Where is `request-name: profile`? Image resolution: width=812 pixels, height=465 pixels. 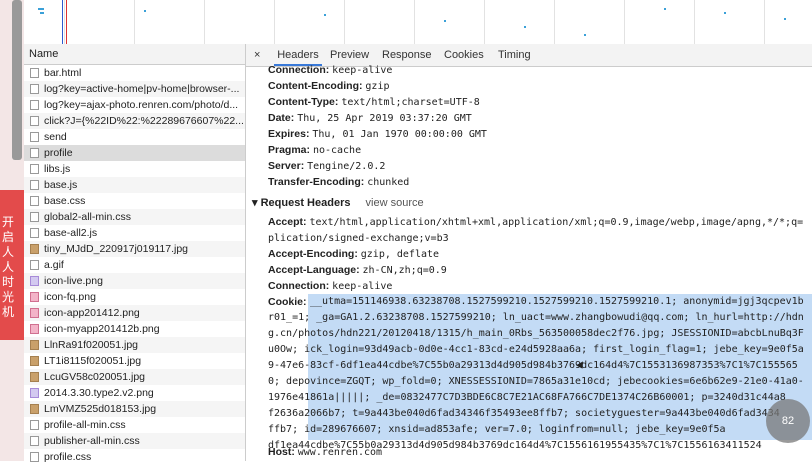
request-name: profile is located at coordinates (58, 153).